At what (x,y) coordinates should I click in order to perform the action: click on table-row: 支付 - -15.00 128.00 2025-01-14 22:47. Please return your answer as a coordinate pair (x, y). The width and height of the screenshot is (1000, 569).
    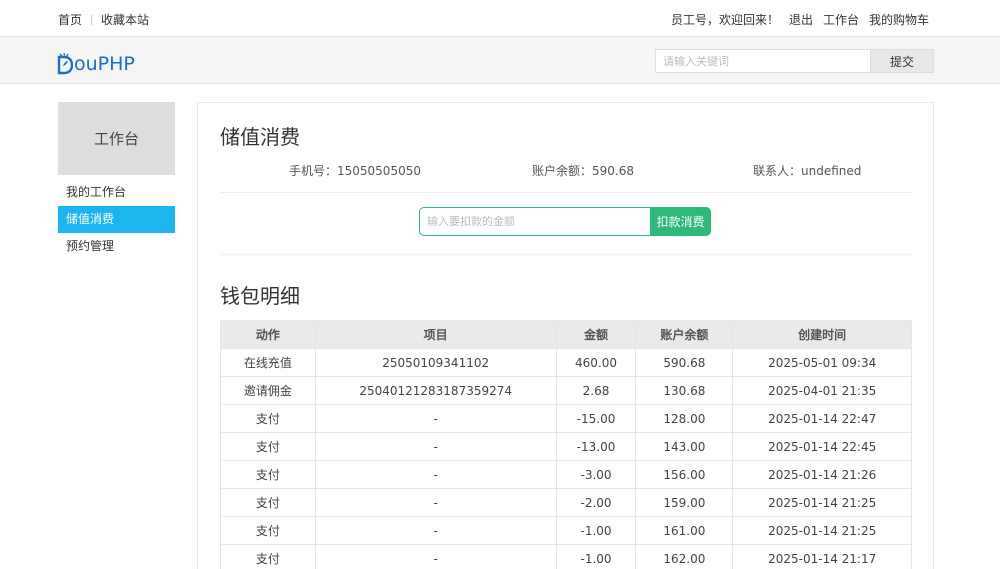
    Looking at the image, I should click on (566, 418).